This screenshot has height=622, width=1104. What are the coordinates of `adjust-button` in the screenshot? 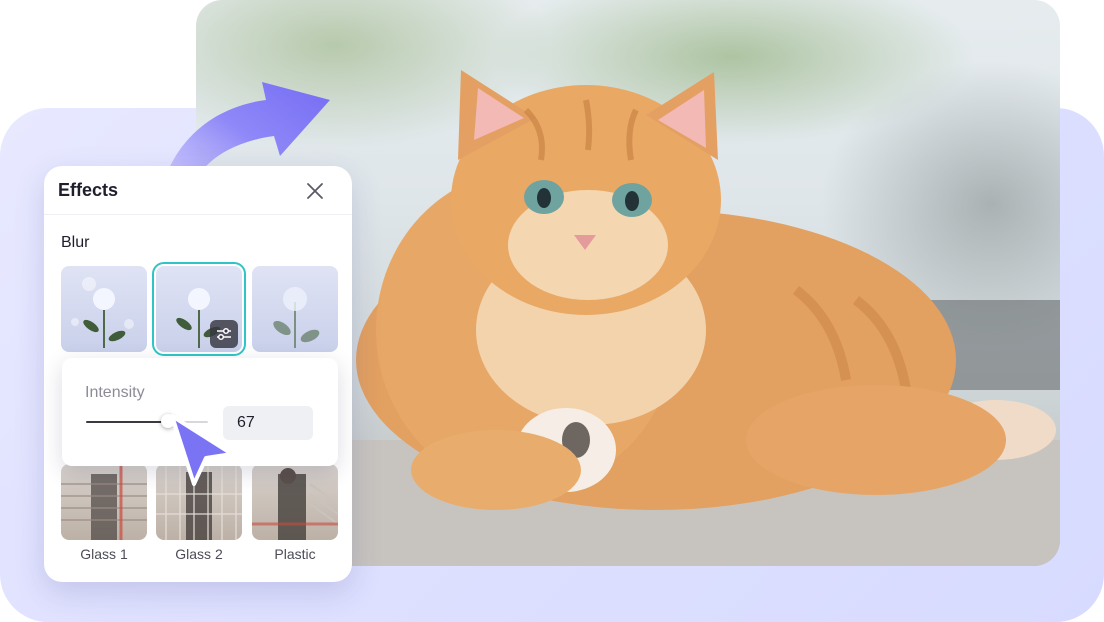 It's located at (224, 334).